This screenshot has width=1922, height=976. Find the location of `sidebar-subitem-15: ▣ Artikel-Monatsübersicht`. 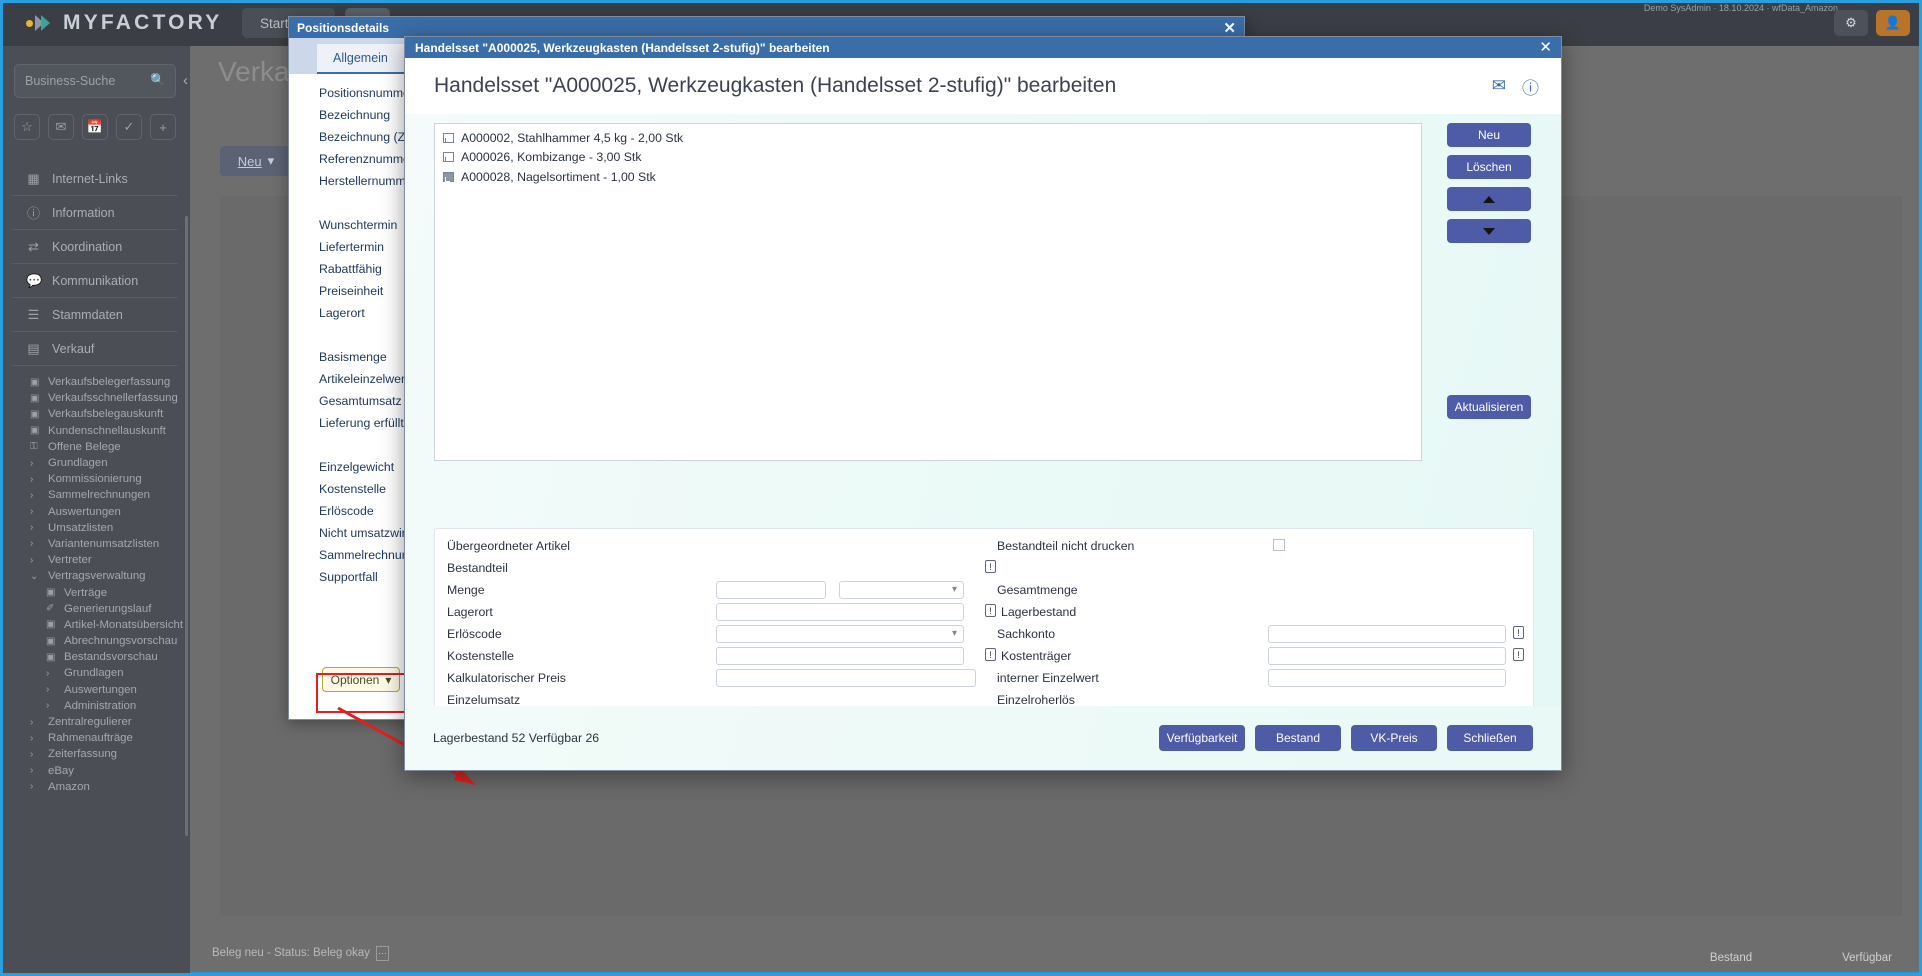

sidebar-subitem-15: ▣ Artikel-Monatsübersicht is located at coordinates (95, 625).